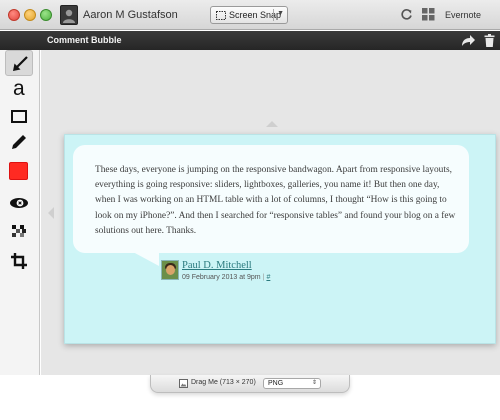 This screenshot has height=420, width=500. I want to click on text-icon: a, so click(19, 88).